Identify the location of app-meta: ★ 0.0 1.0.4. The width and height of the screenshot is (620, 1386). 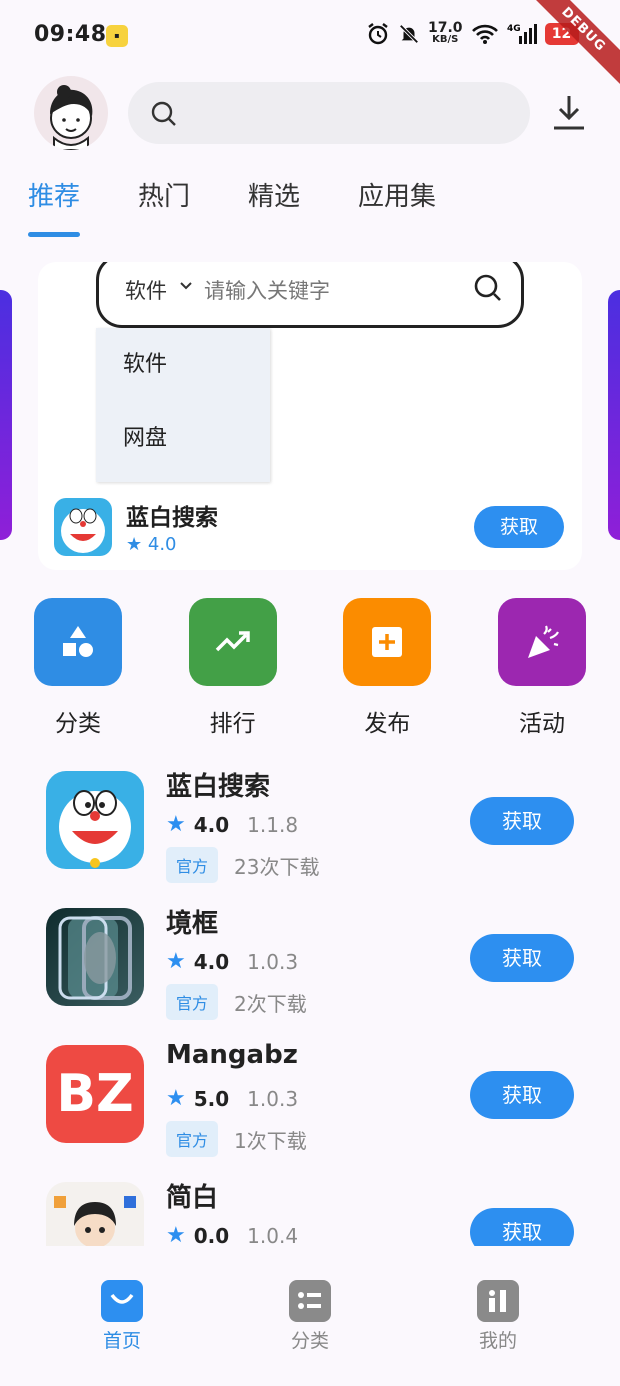
(232, 1234).